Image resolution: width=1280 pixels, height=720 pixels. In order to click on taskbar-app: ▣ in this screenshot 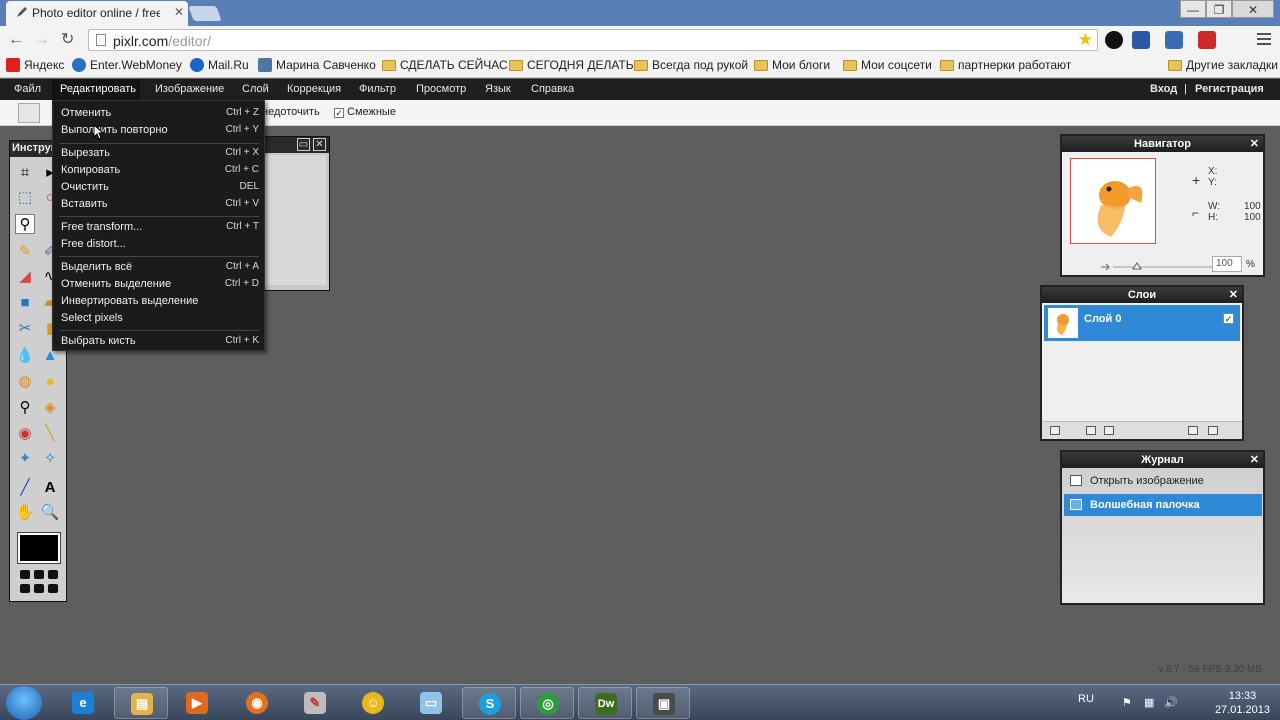, I will do `click(663, 703)`.